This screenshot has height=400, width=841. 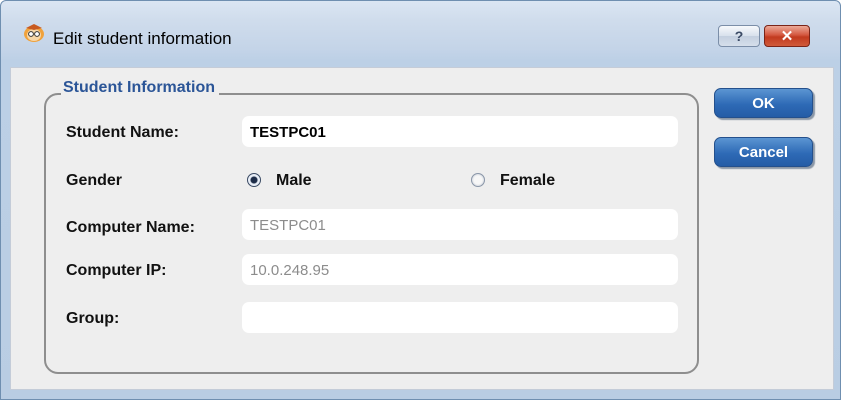 What do you see at coordinates (527, 181) in the screenshot?
I see `gender-female-label: Female` at bounding box center [527, 181].